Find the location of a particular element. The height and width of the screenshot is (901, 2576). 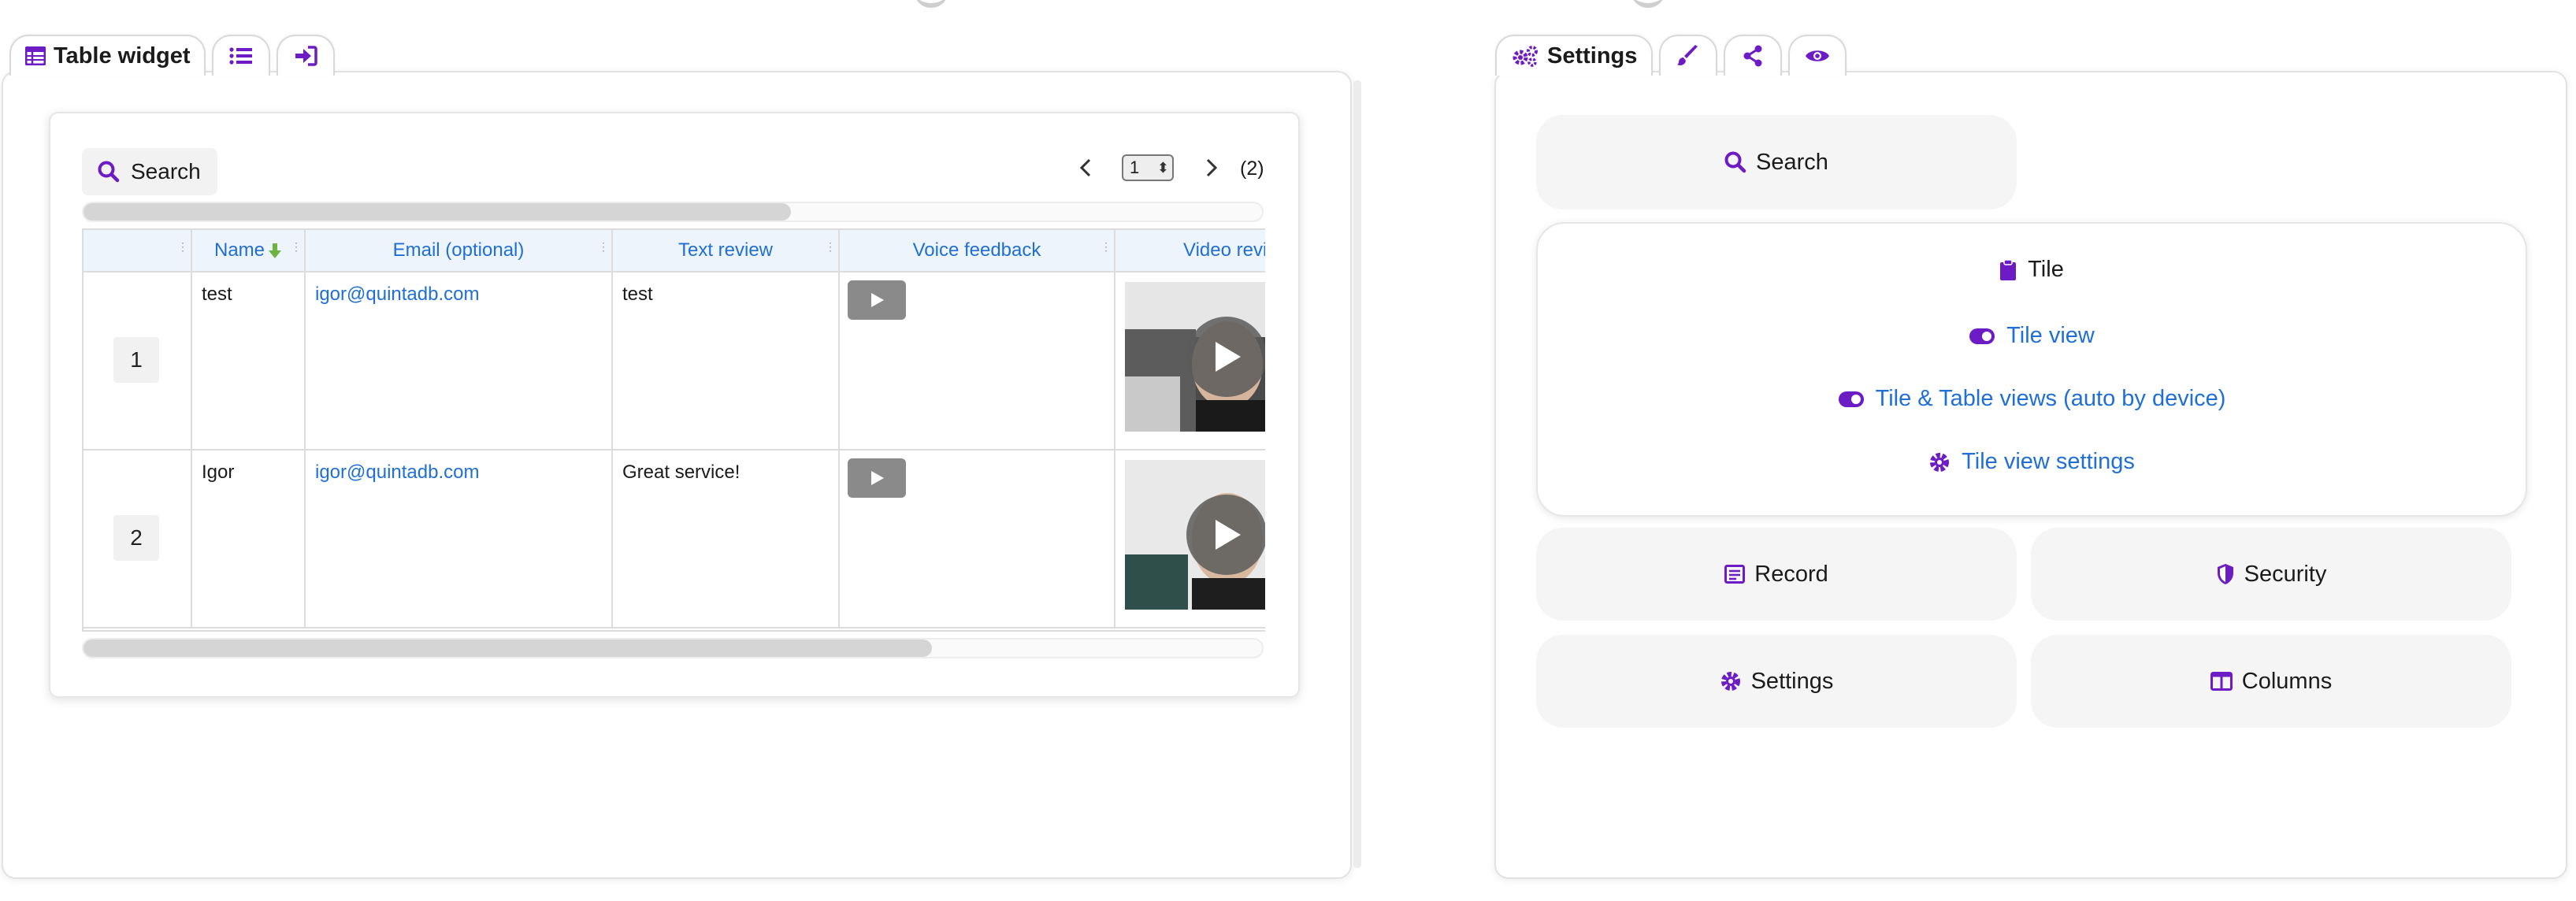

name-cell: test is located at coordinates (249, 361).